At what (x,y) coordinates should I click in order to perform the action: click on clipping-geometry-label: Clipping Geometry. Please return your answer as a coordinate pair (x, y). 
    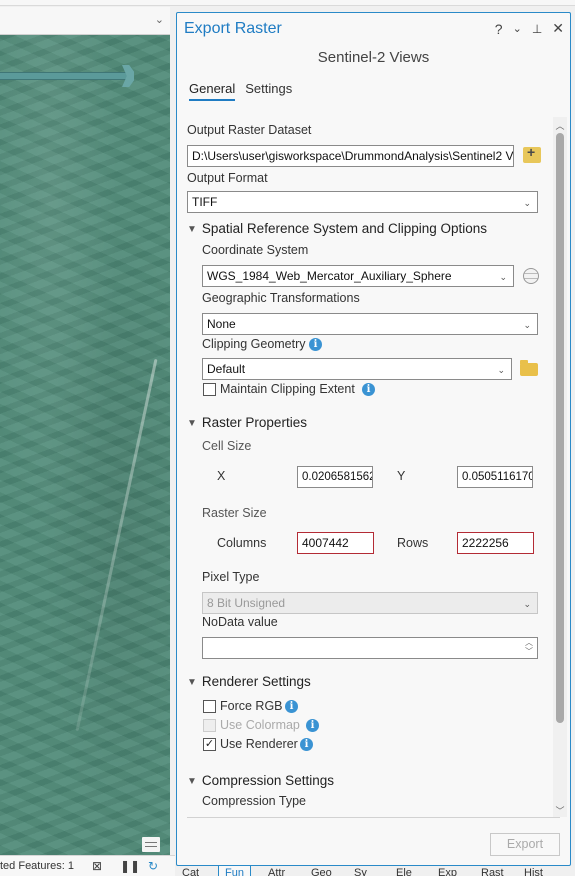
    Looking at the image, I should click on (254, 344).